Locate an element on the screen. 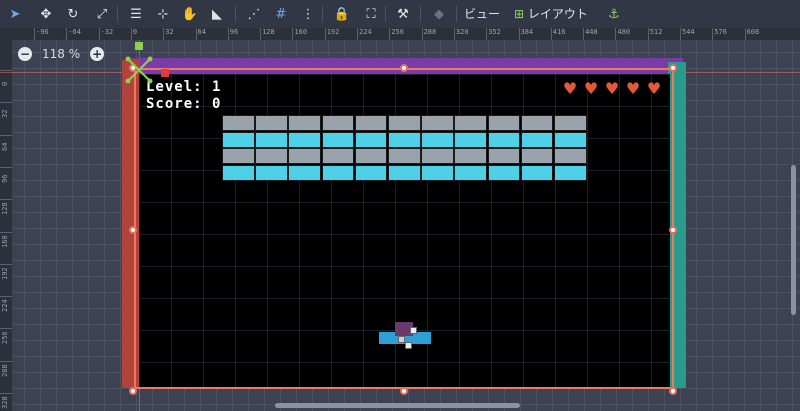 The width and height of the screenshot is (800, 411). scale-mode-icon: ⤢ is located at coordinates (102, 14).